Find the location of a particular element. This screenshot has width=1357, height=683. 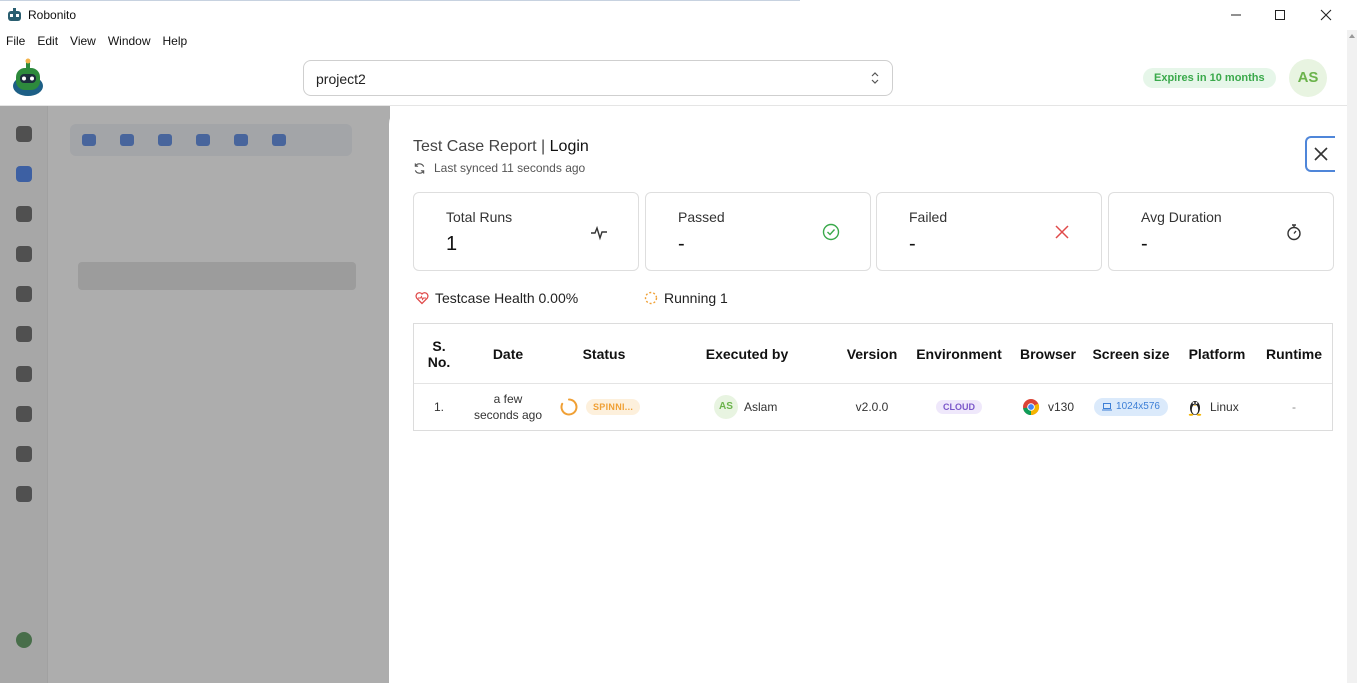

minimize-button is located at coordinates (1236, 15).